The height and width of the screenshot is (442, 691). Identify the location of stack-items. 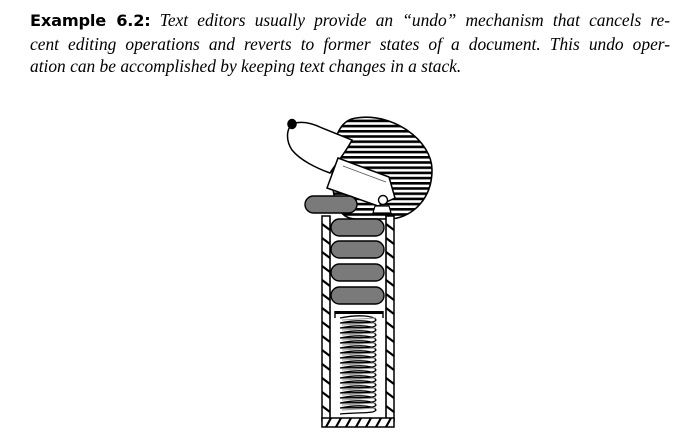
(357, 261).